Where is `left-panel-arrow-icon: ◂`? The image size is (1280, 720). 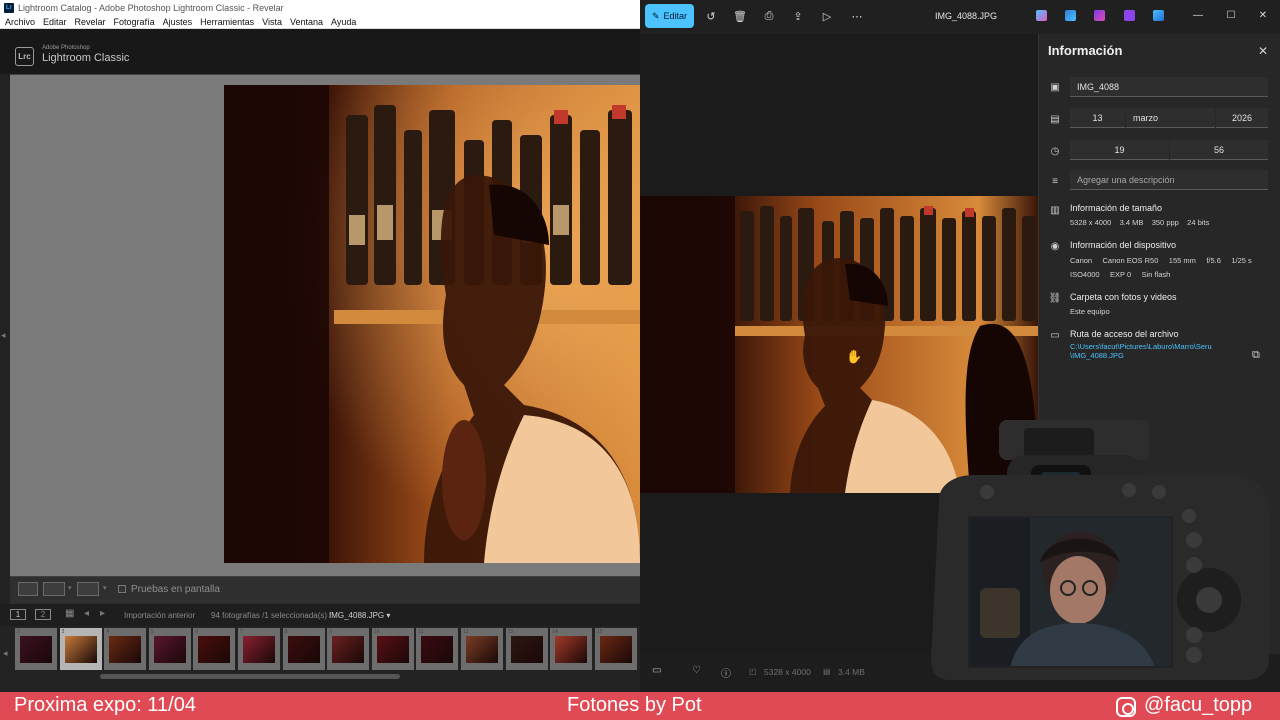 left-panel-arrow-icon: ◂ is located at coordinates (3, 335).